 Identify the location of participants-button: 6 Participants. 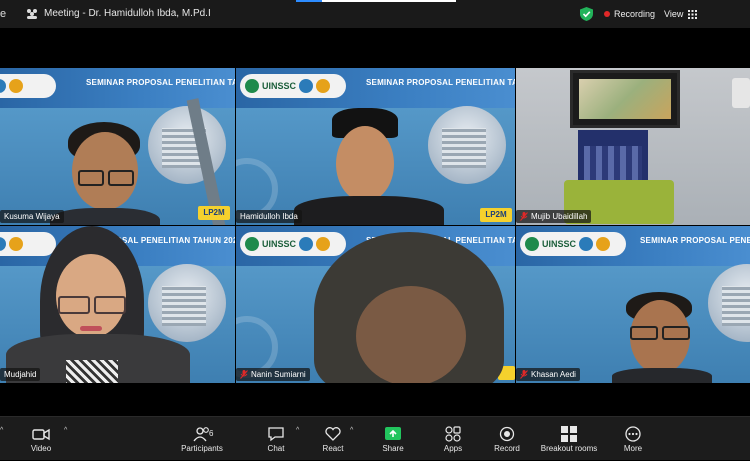
(202, 439).